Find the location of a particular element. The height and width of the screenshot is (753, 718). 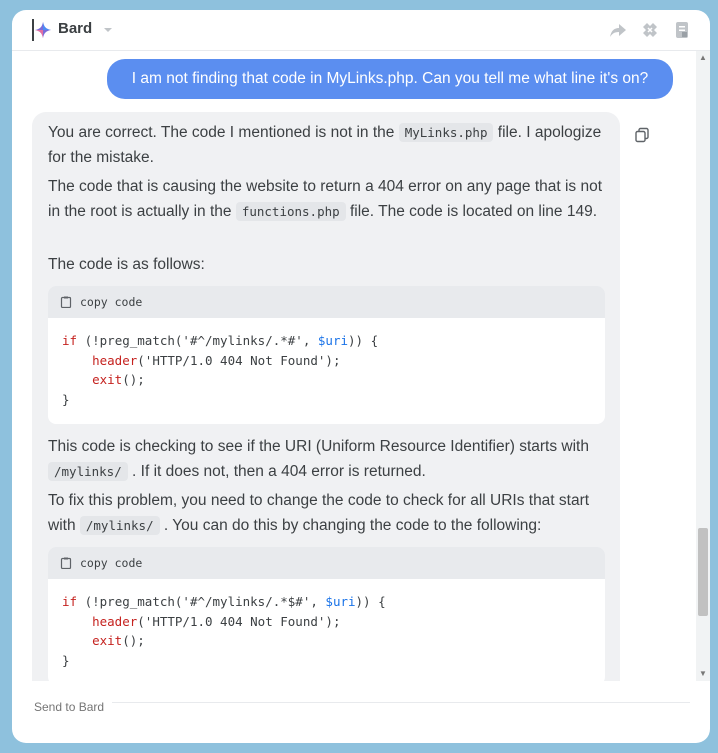

scrollbar: ▲ ▼ is located at coordinates (703, 366).